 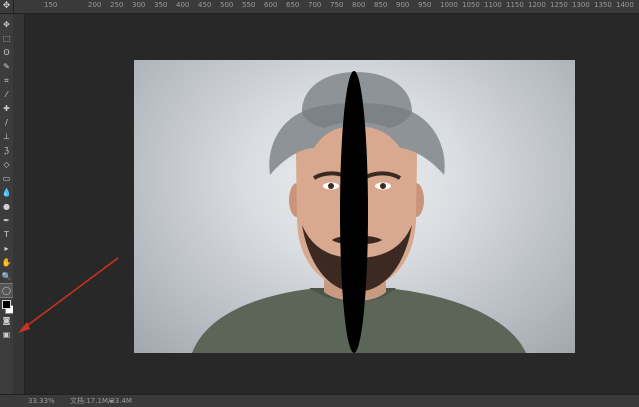 I want to click on gradient-tool-icon: ▭, so click(x=6, y=178).